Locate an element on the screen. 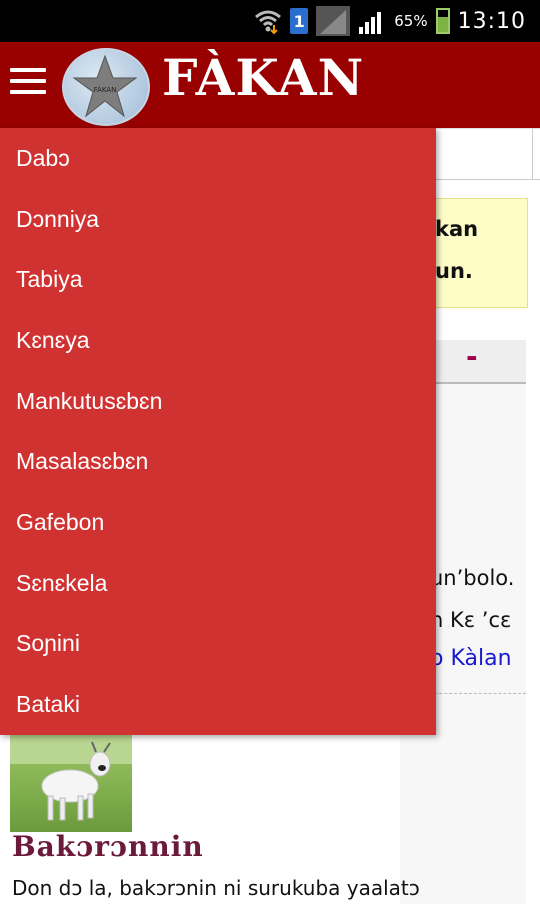 Image resolution: width=540 pixels, height=904 pixels. app-title: FÀKAN is located at coordinates (263, 77).